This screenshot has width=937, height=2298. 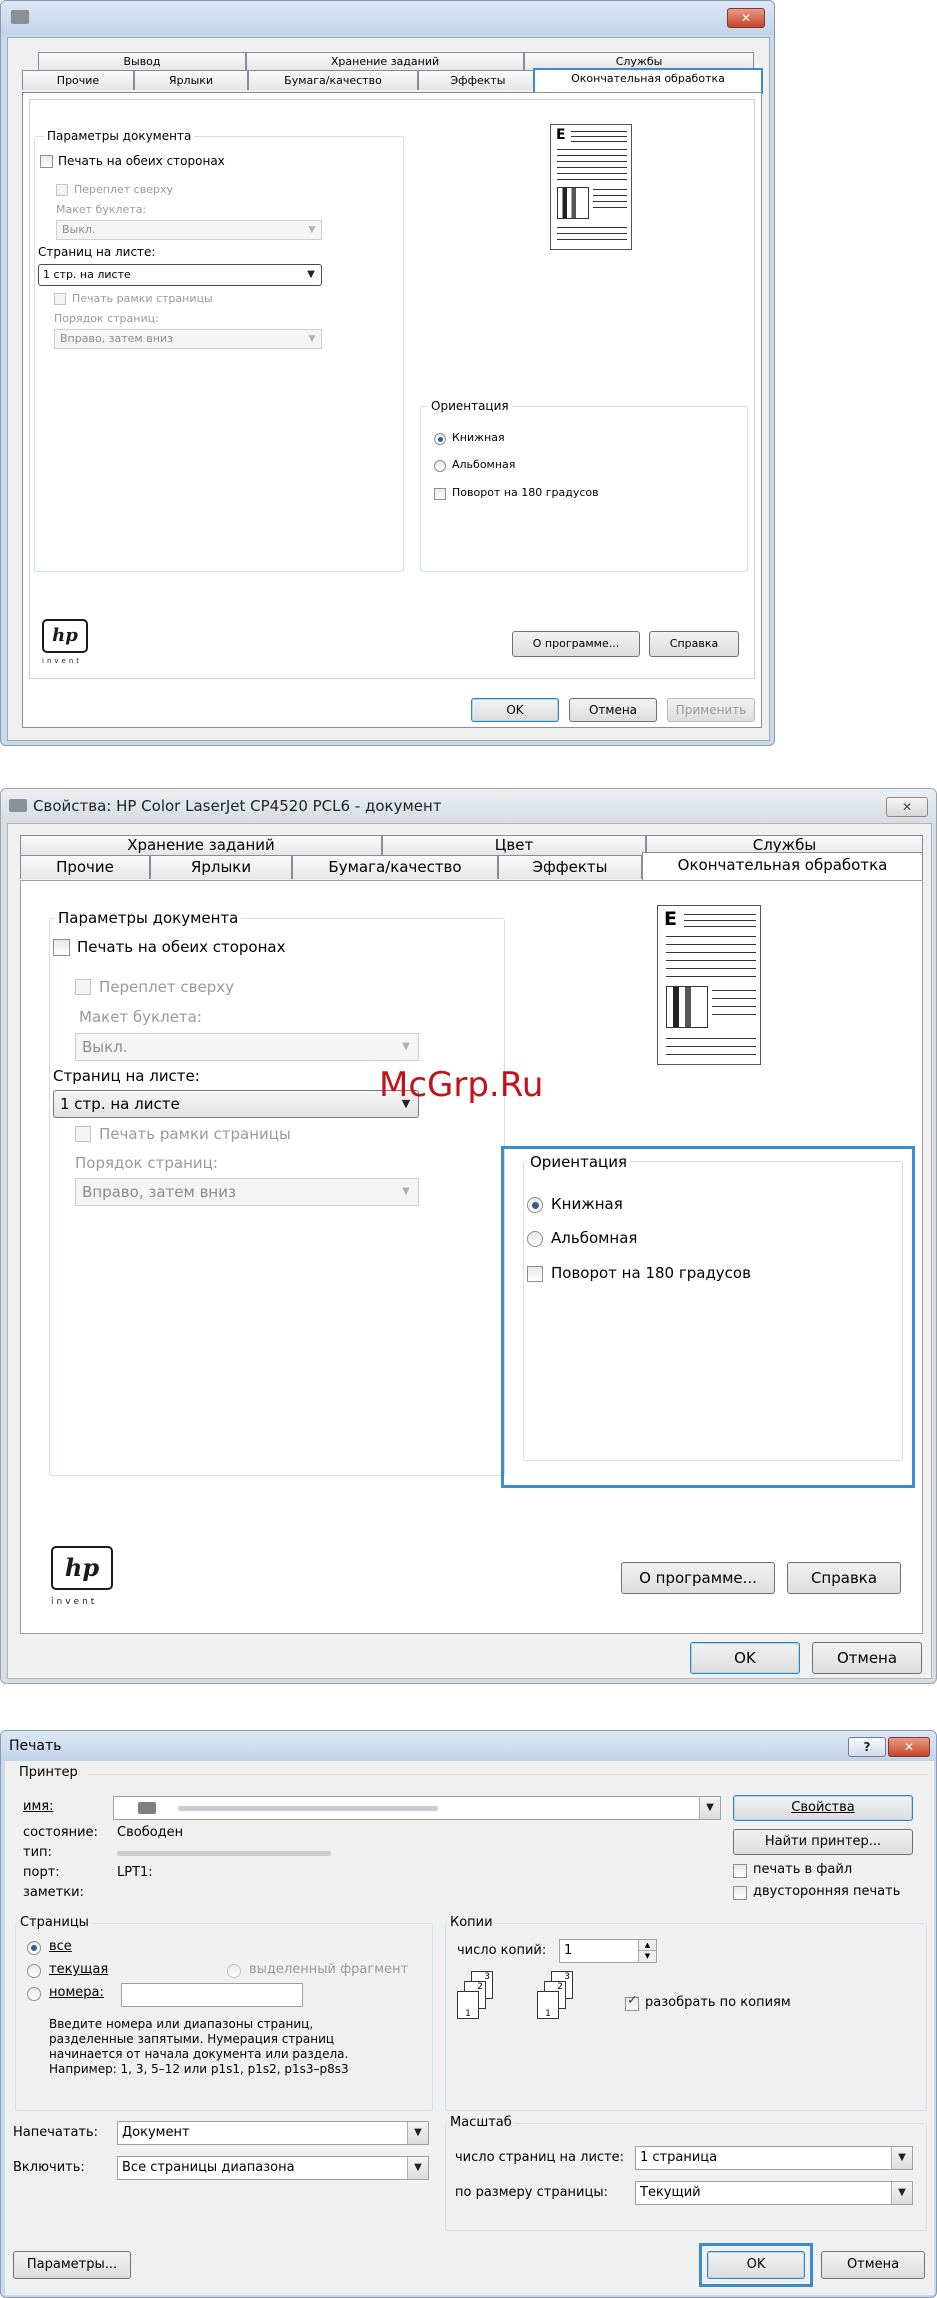 What do you see at coordinates (502, 1950) in the screenshot?
I see `copies-count-label: число копий:` at bounding box center [502, 1950].